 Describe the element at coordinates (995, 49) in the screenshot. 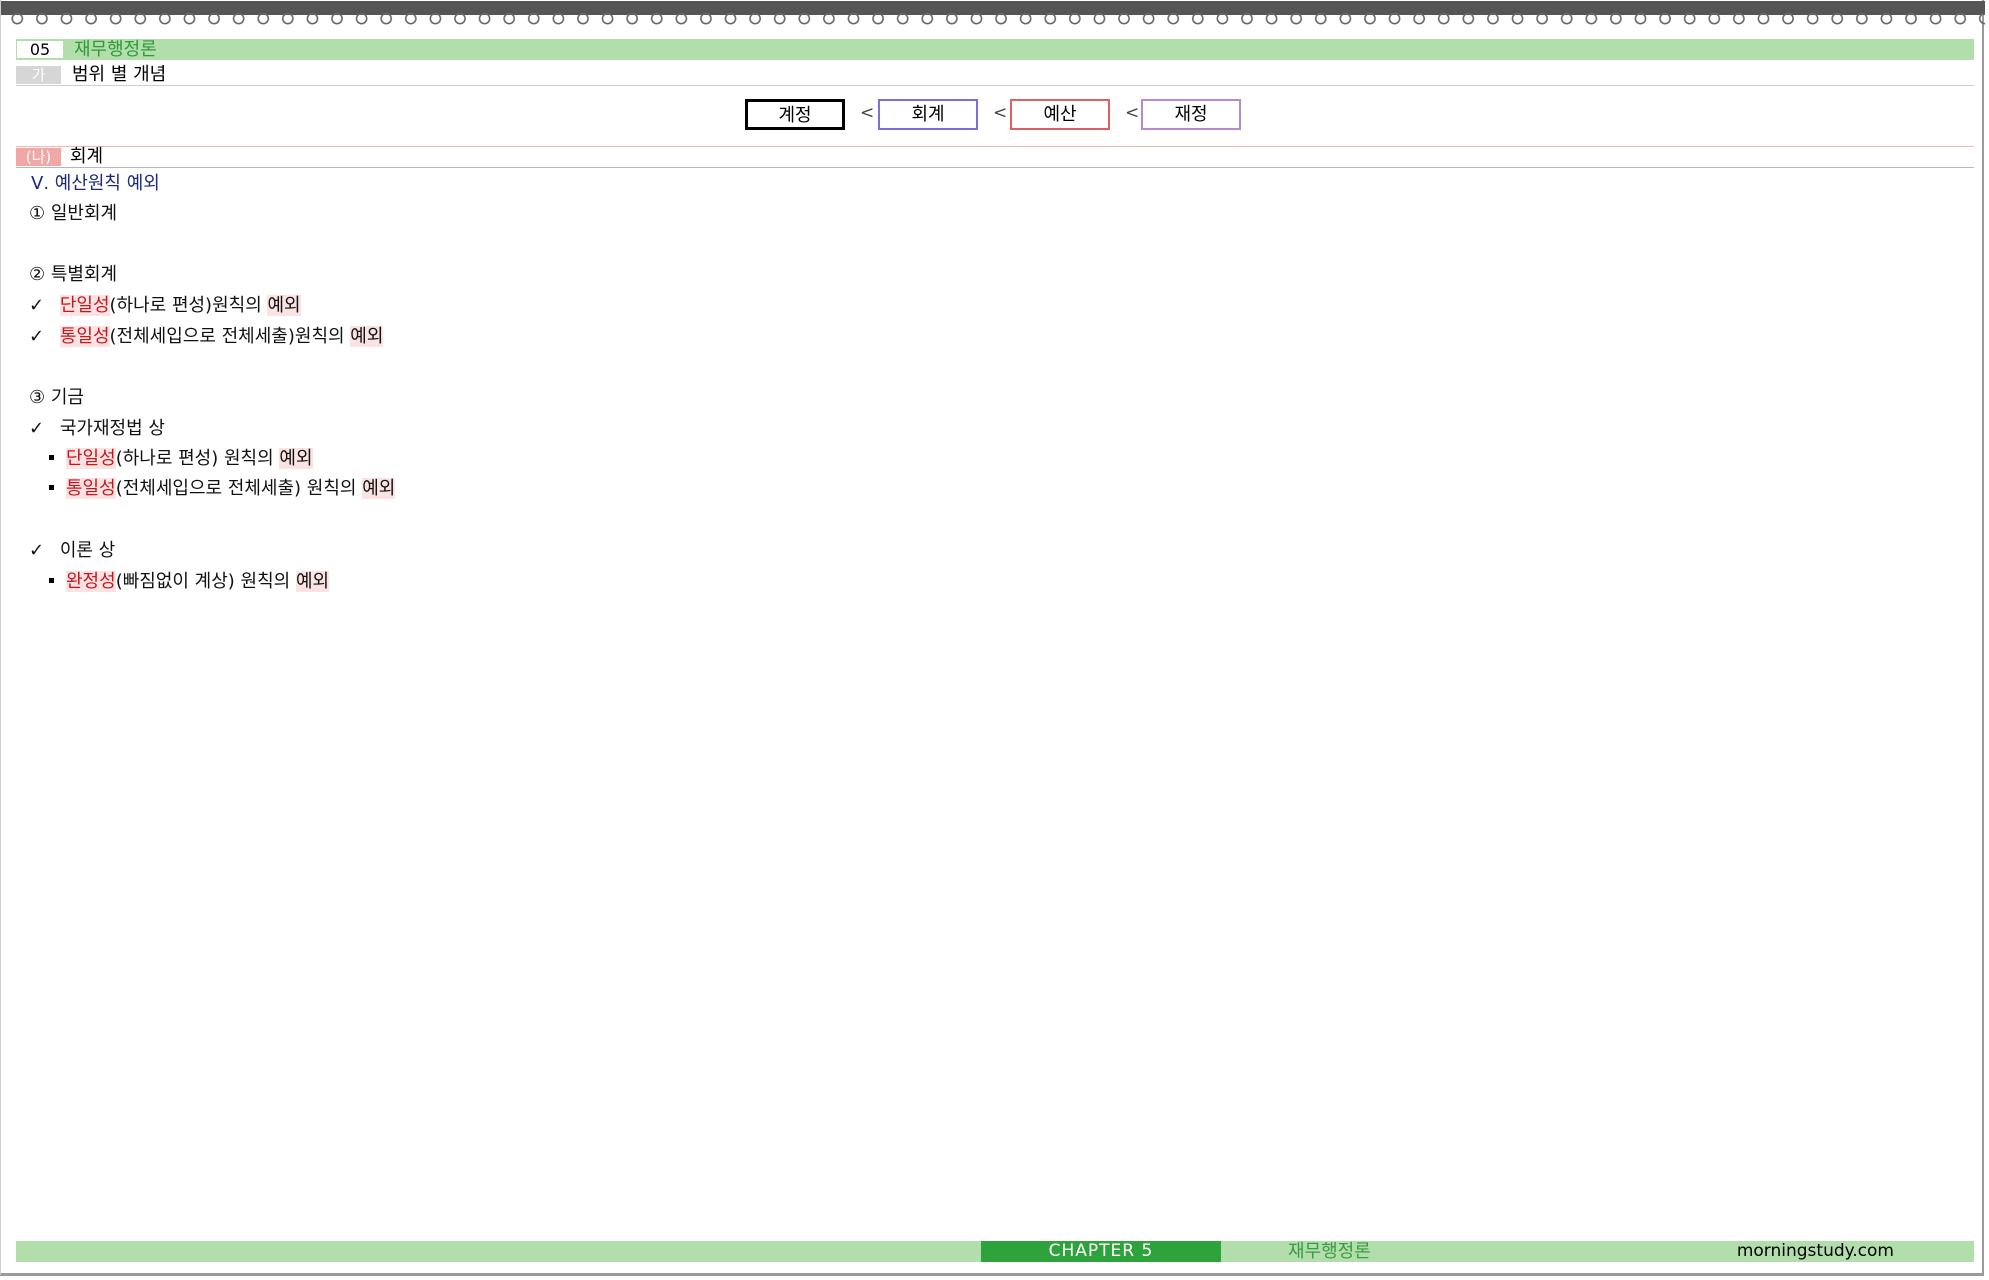

I see `chapter-header: 05 재무행정론` at that location.